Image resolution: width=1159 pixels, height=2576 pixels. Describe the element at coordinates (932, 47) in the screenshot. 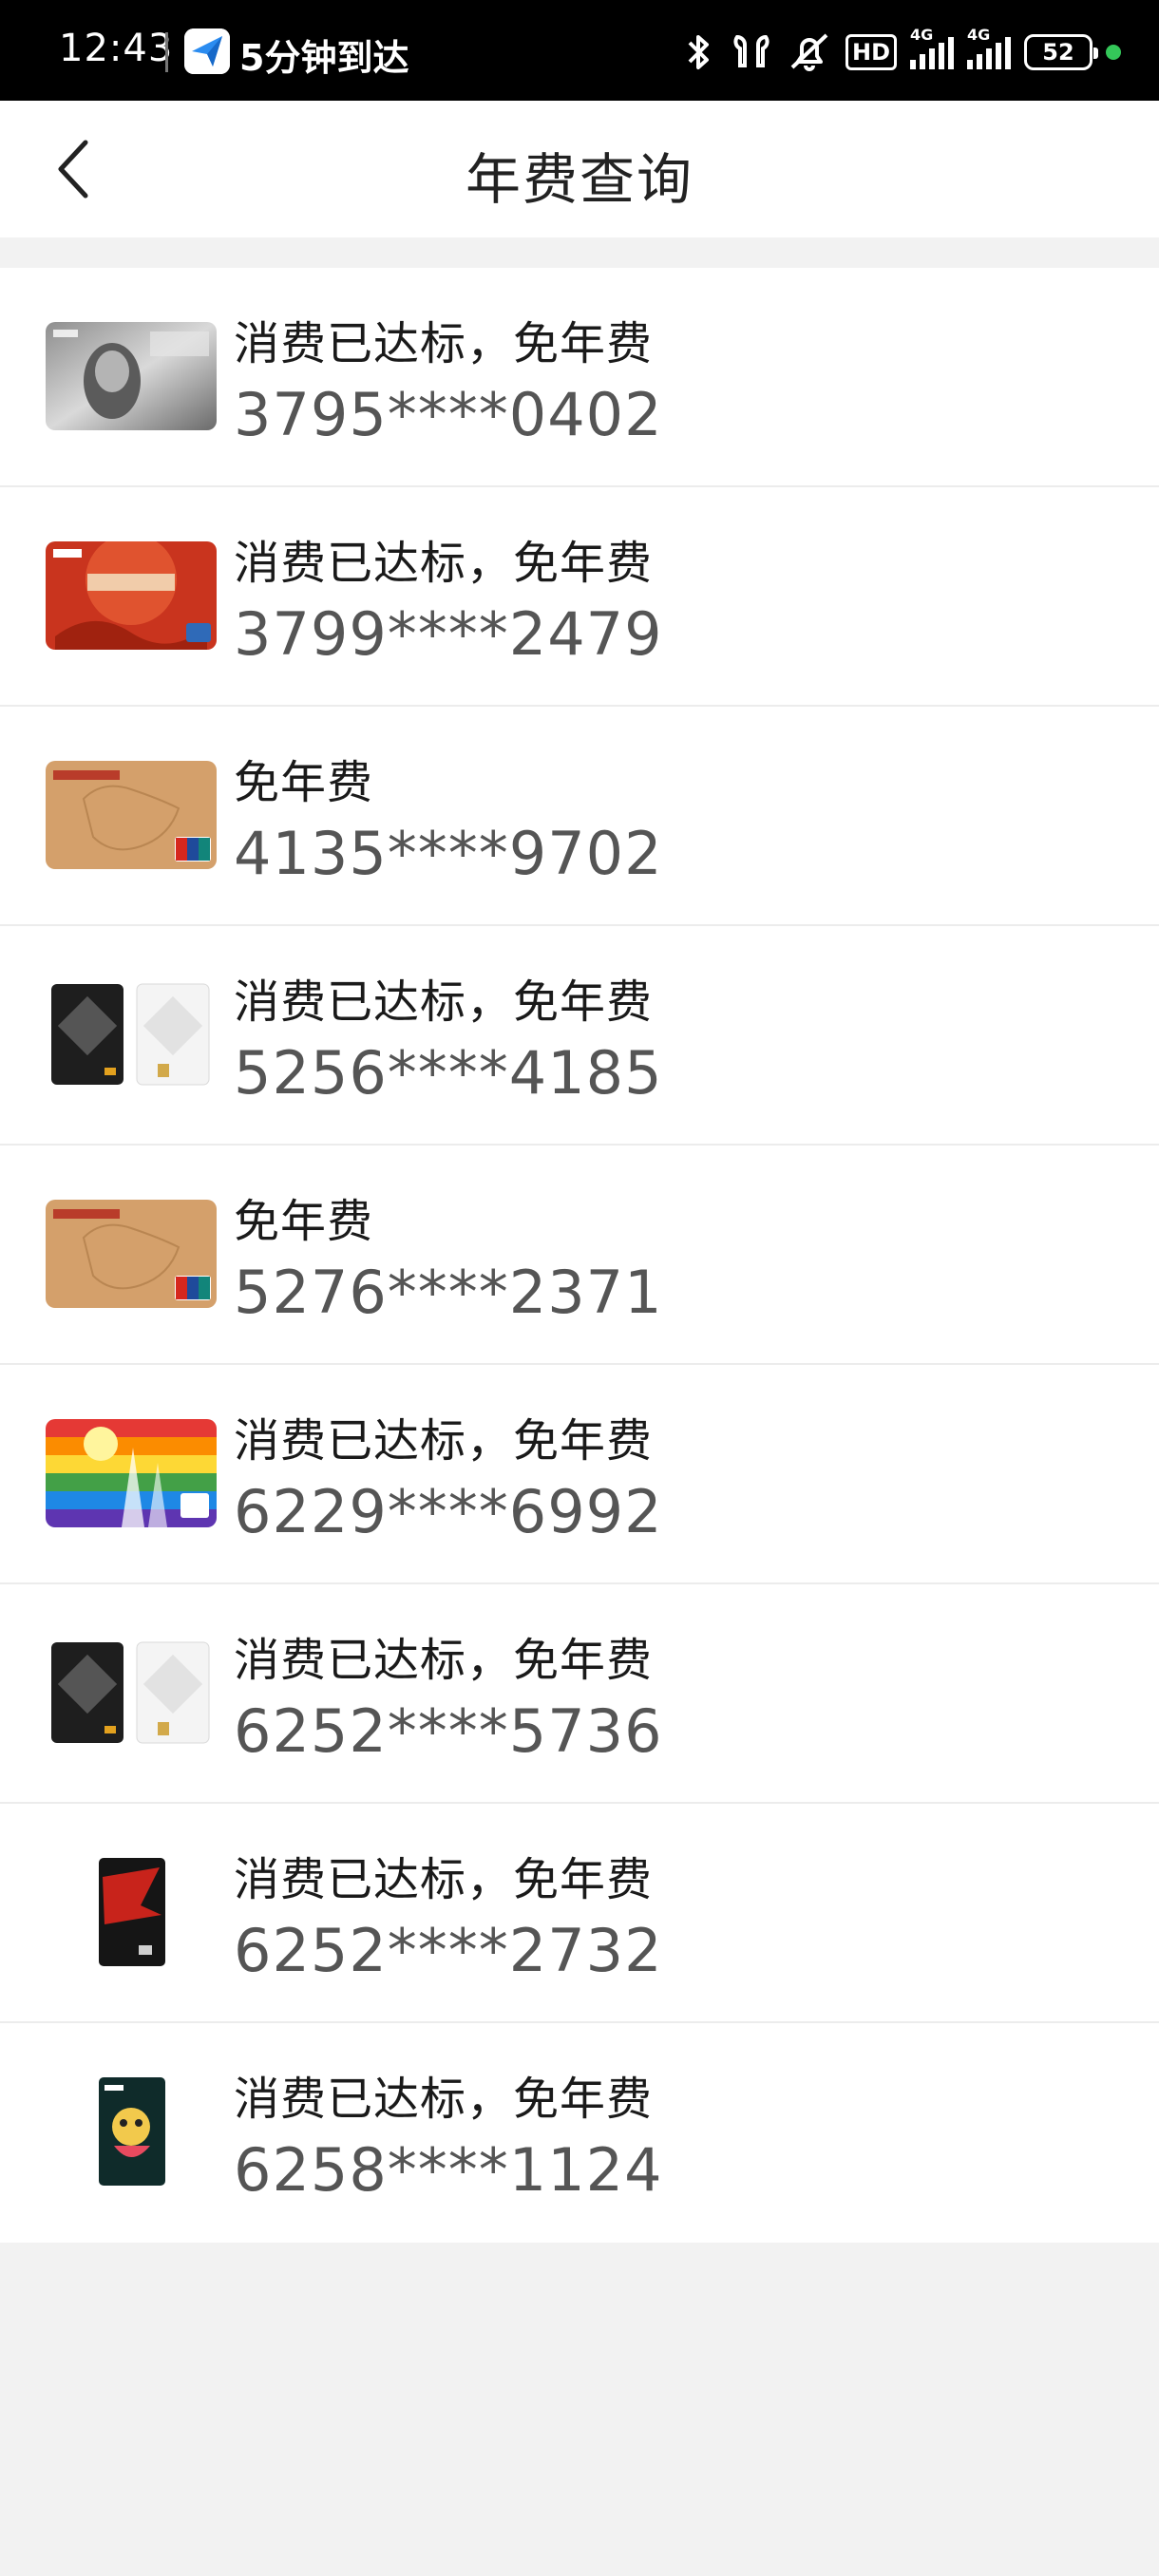

I see `signal-icon-1: 4G` at that location.